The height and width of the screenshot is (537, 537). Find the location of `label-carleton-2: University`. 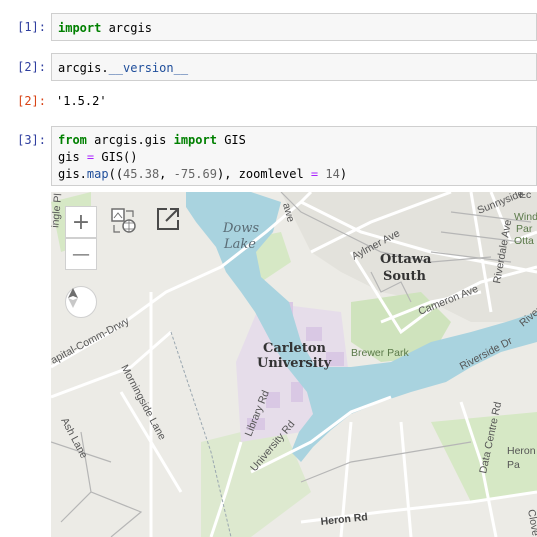

label-carleton-2: University is located at coordinates (294, 363).